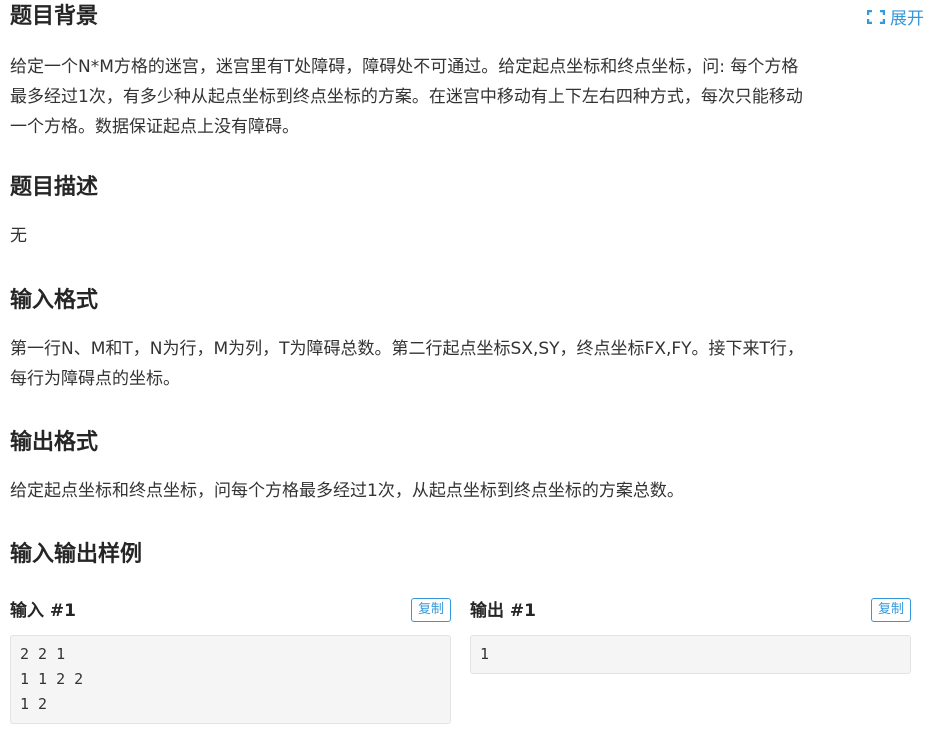 The image size is (938, 741). I want to click on input-format-title: 输入格式, so click(54, 300).